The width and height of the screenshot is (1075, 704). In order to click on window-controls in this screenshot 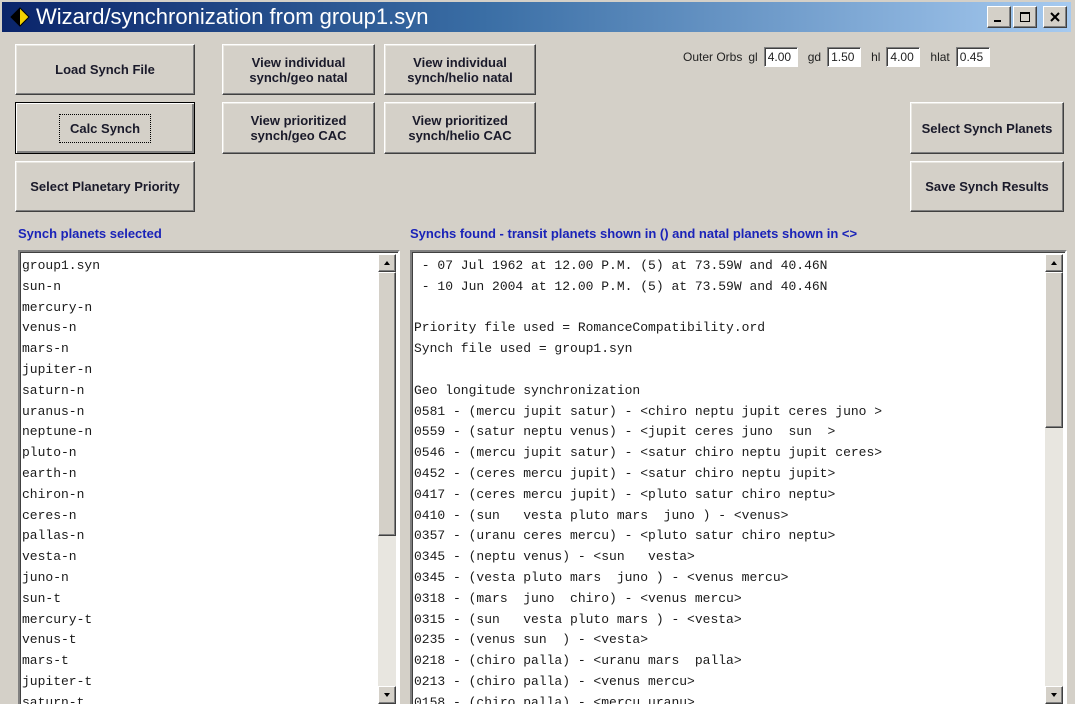, I will do `click(1027, 17)`.